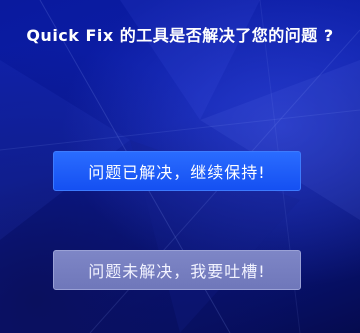  What do you see at coordinates (180, 35) in the screenshot?
I see `question-title: Quick Fix 的工具是否解决了您的问题 ?` at bounding box center [180, 35].